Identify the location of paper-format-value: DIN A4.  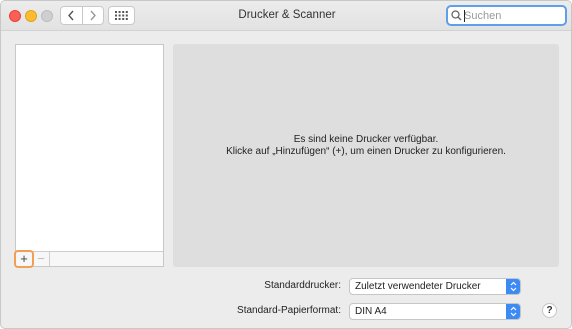
(371, 311).